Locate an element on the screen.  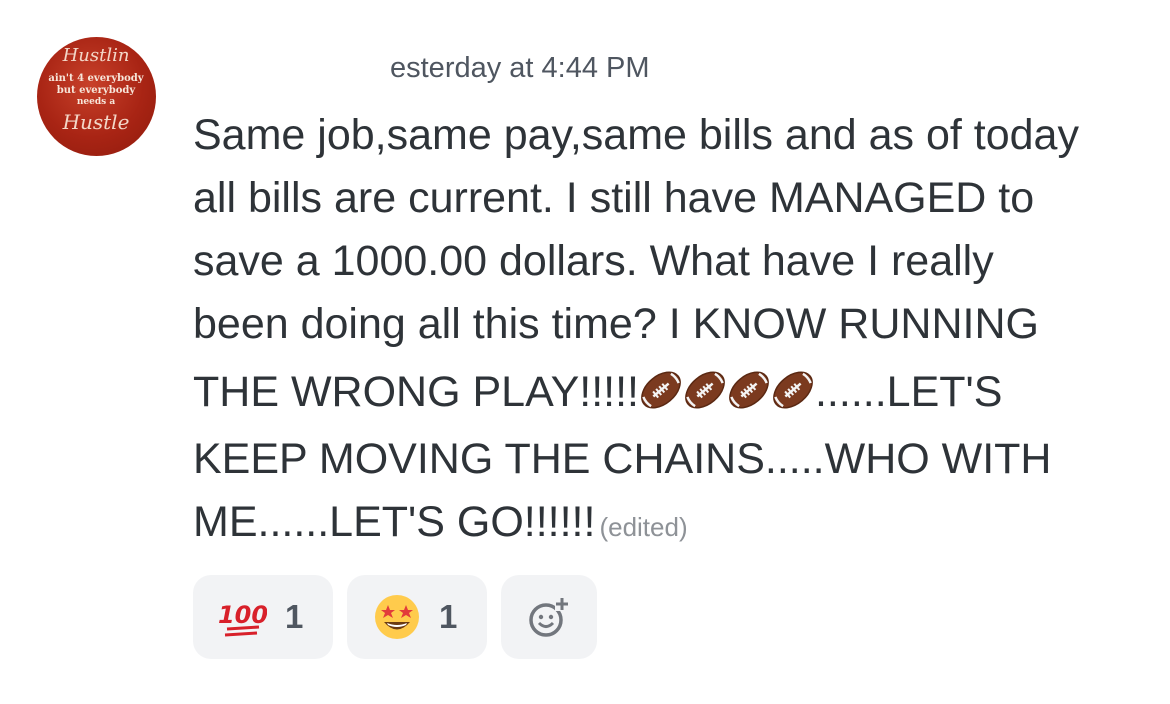
message-text: ME......LET'S GO!!!!!! is located at coordinates (394, 522).